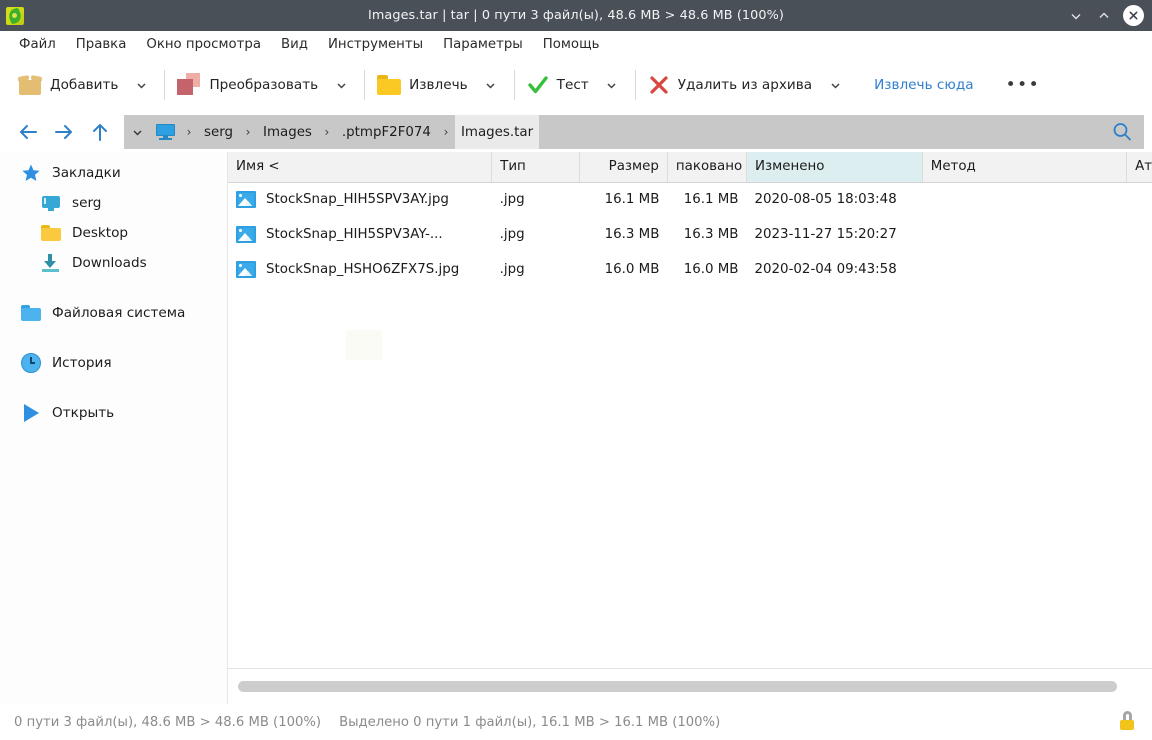 The height and width of the screenshot is (740, 1152). I want to click on sidebar-item-label: Desktop, so click(100, 233).